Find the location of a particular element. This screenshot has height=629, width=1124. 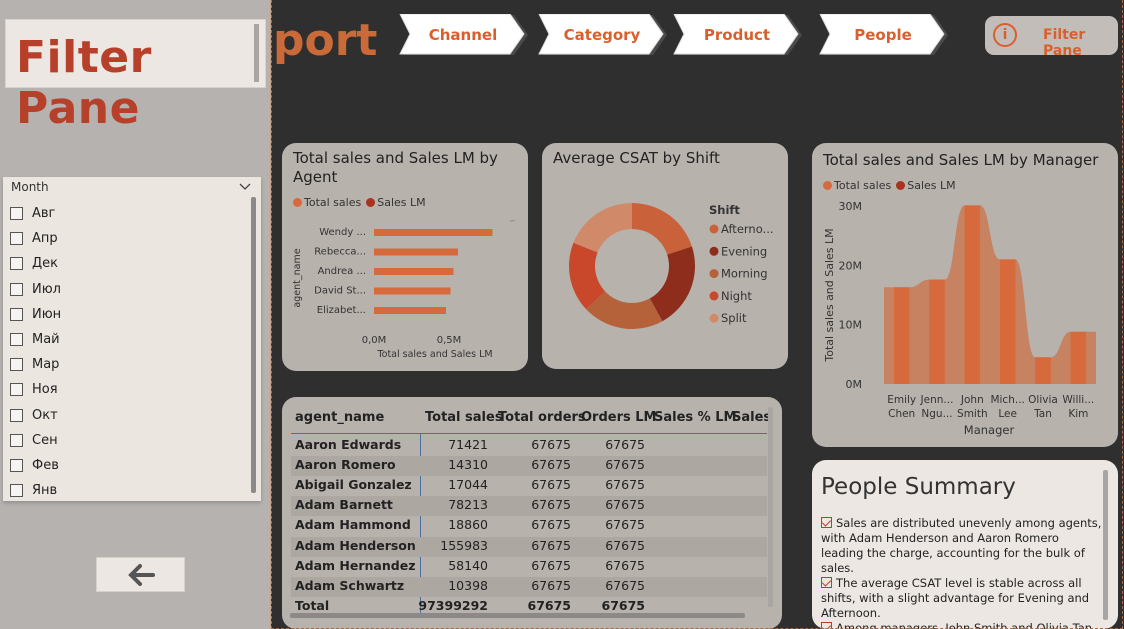

column-header: Total orders is located at coordinates (542, 417).